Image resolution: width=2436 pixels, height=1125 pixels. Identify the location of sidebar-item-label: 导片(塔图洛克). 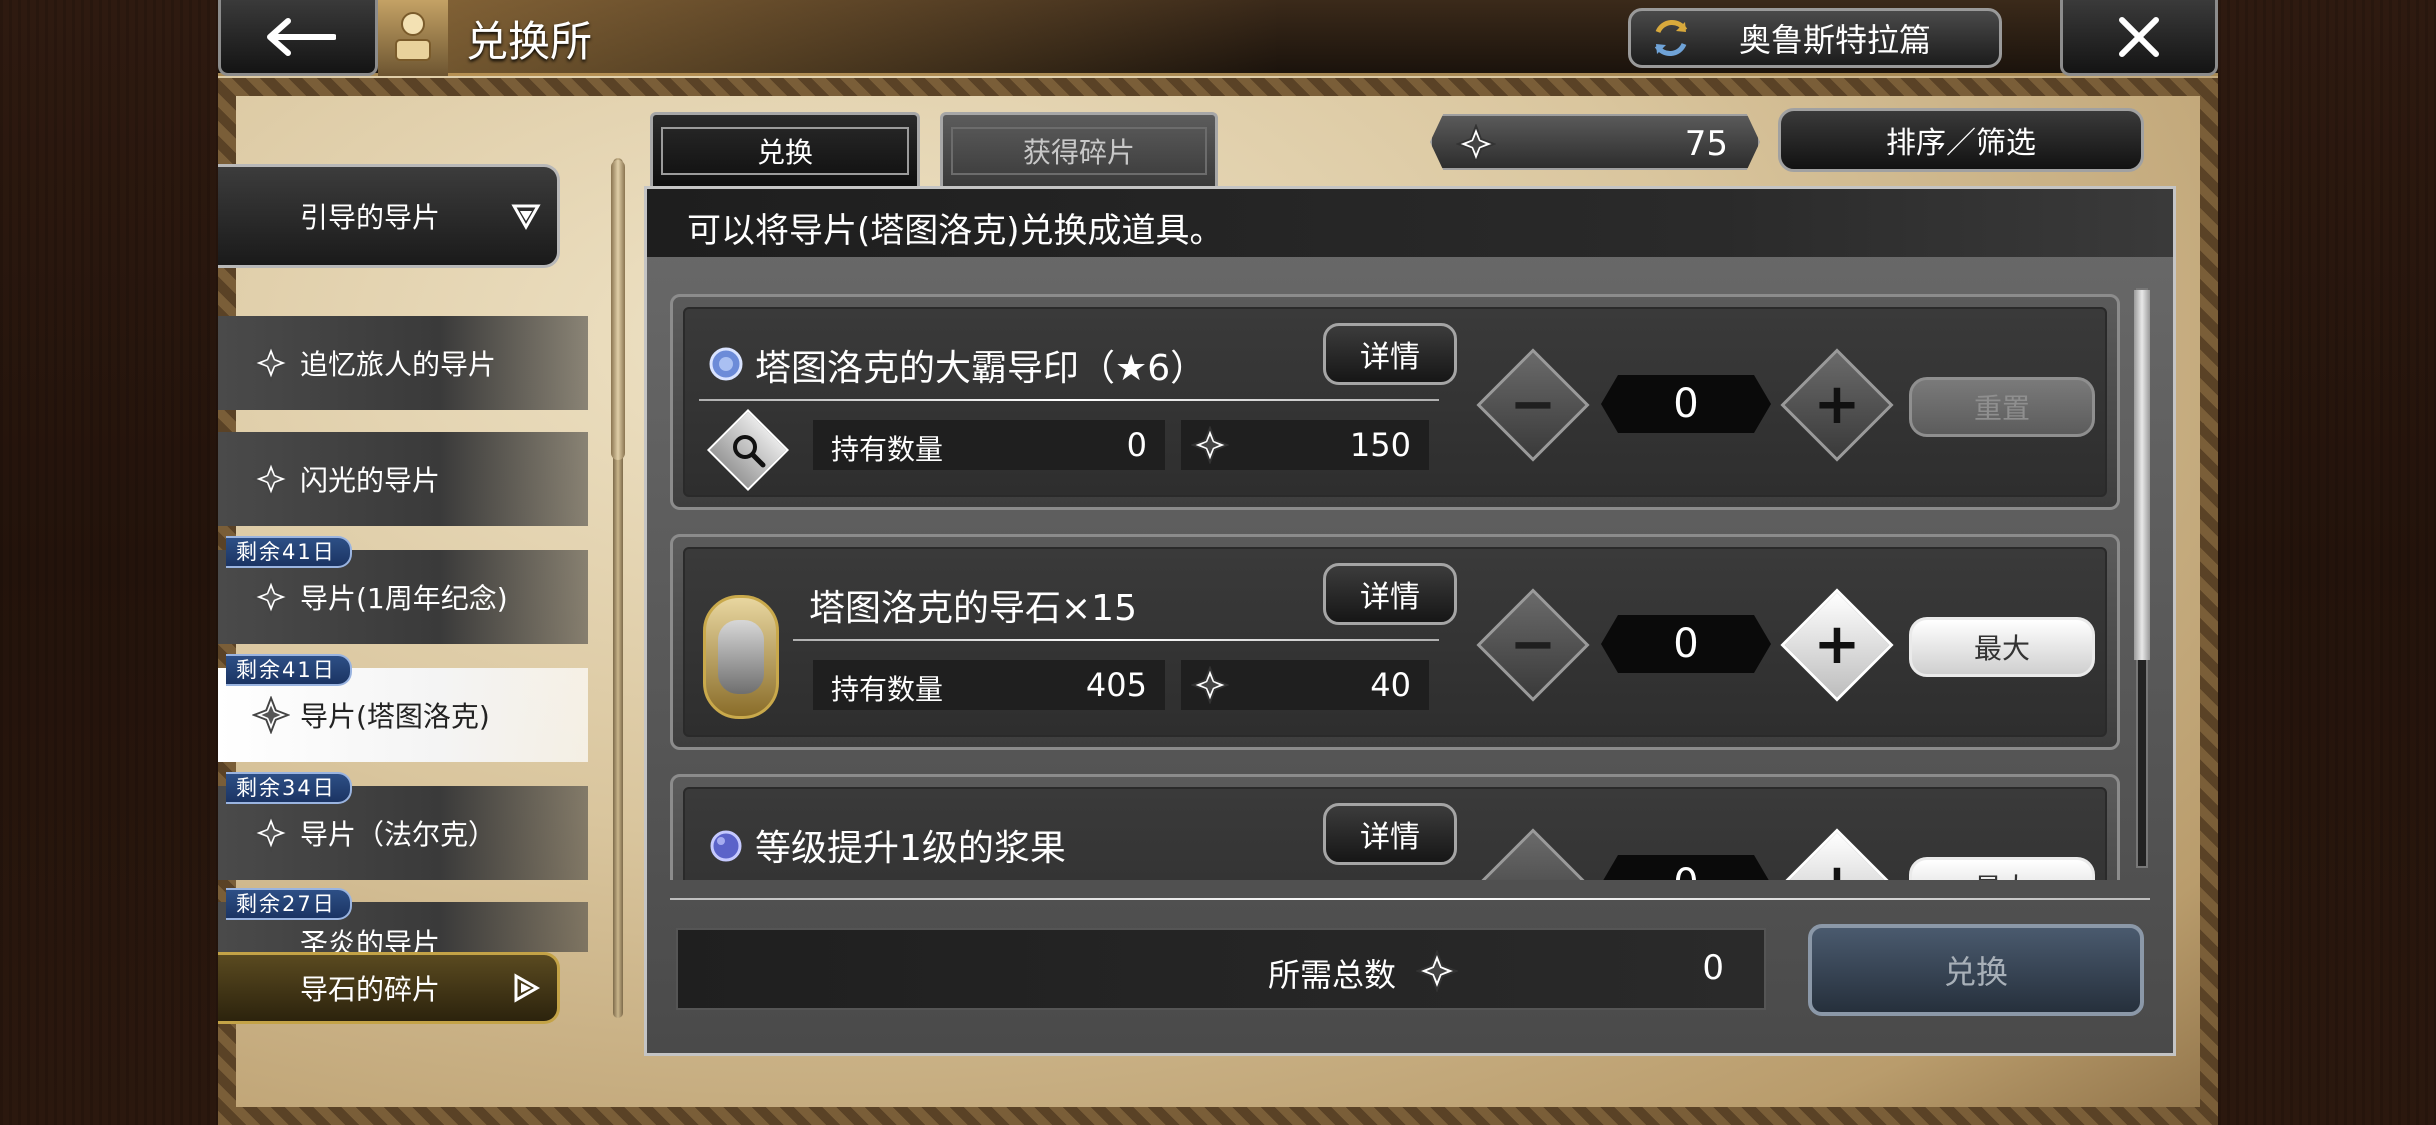
(395, 716).